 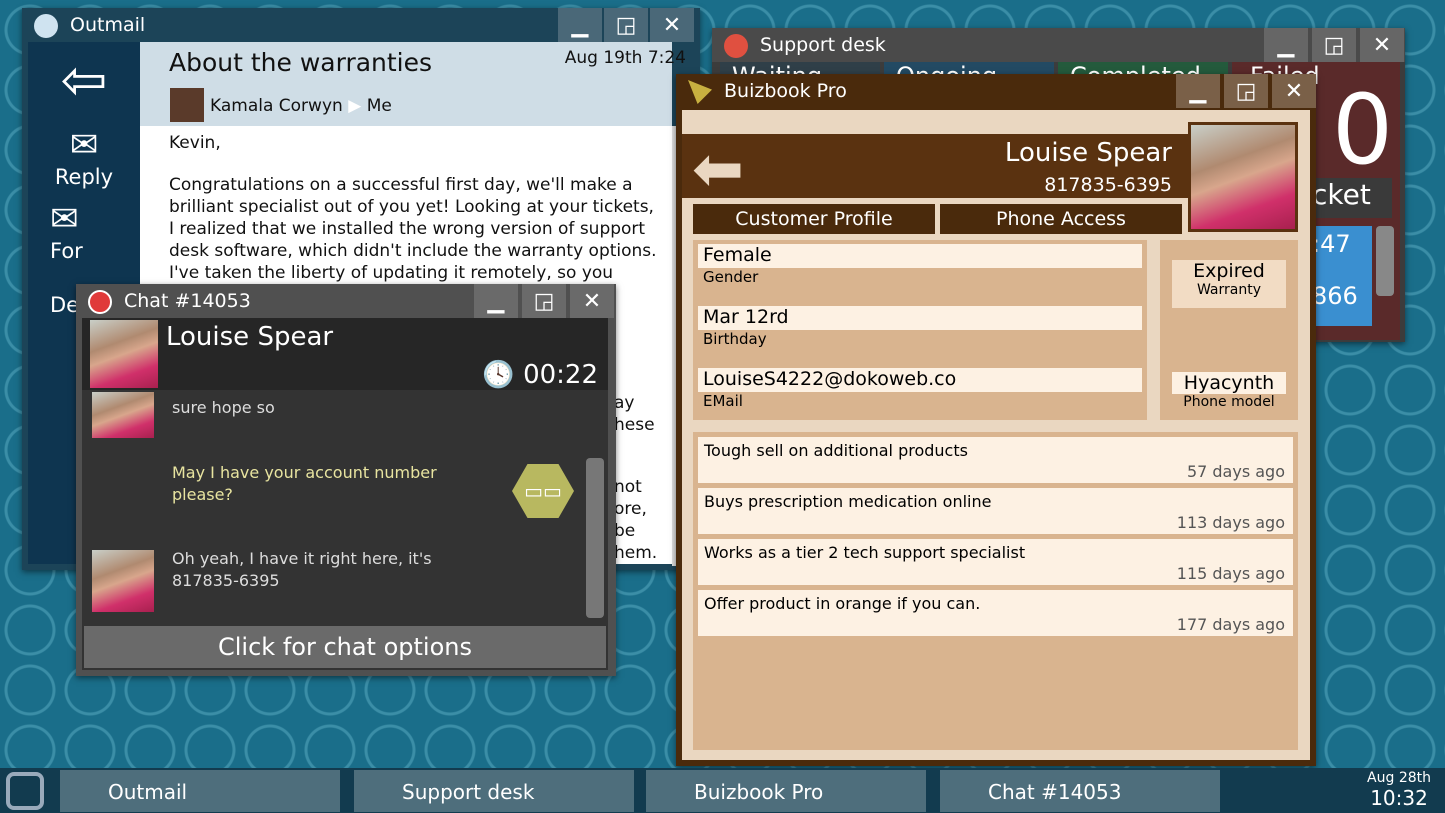 What do you see at coordinates (636, 478) in the screenshot?
I see `mail-peek-text: ay hese not ore, be hem.` at bounding box center [636, 478].